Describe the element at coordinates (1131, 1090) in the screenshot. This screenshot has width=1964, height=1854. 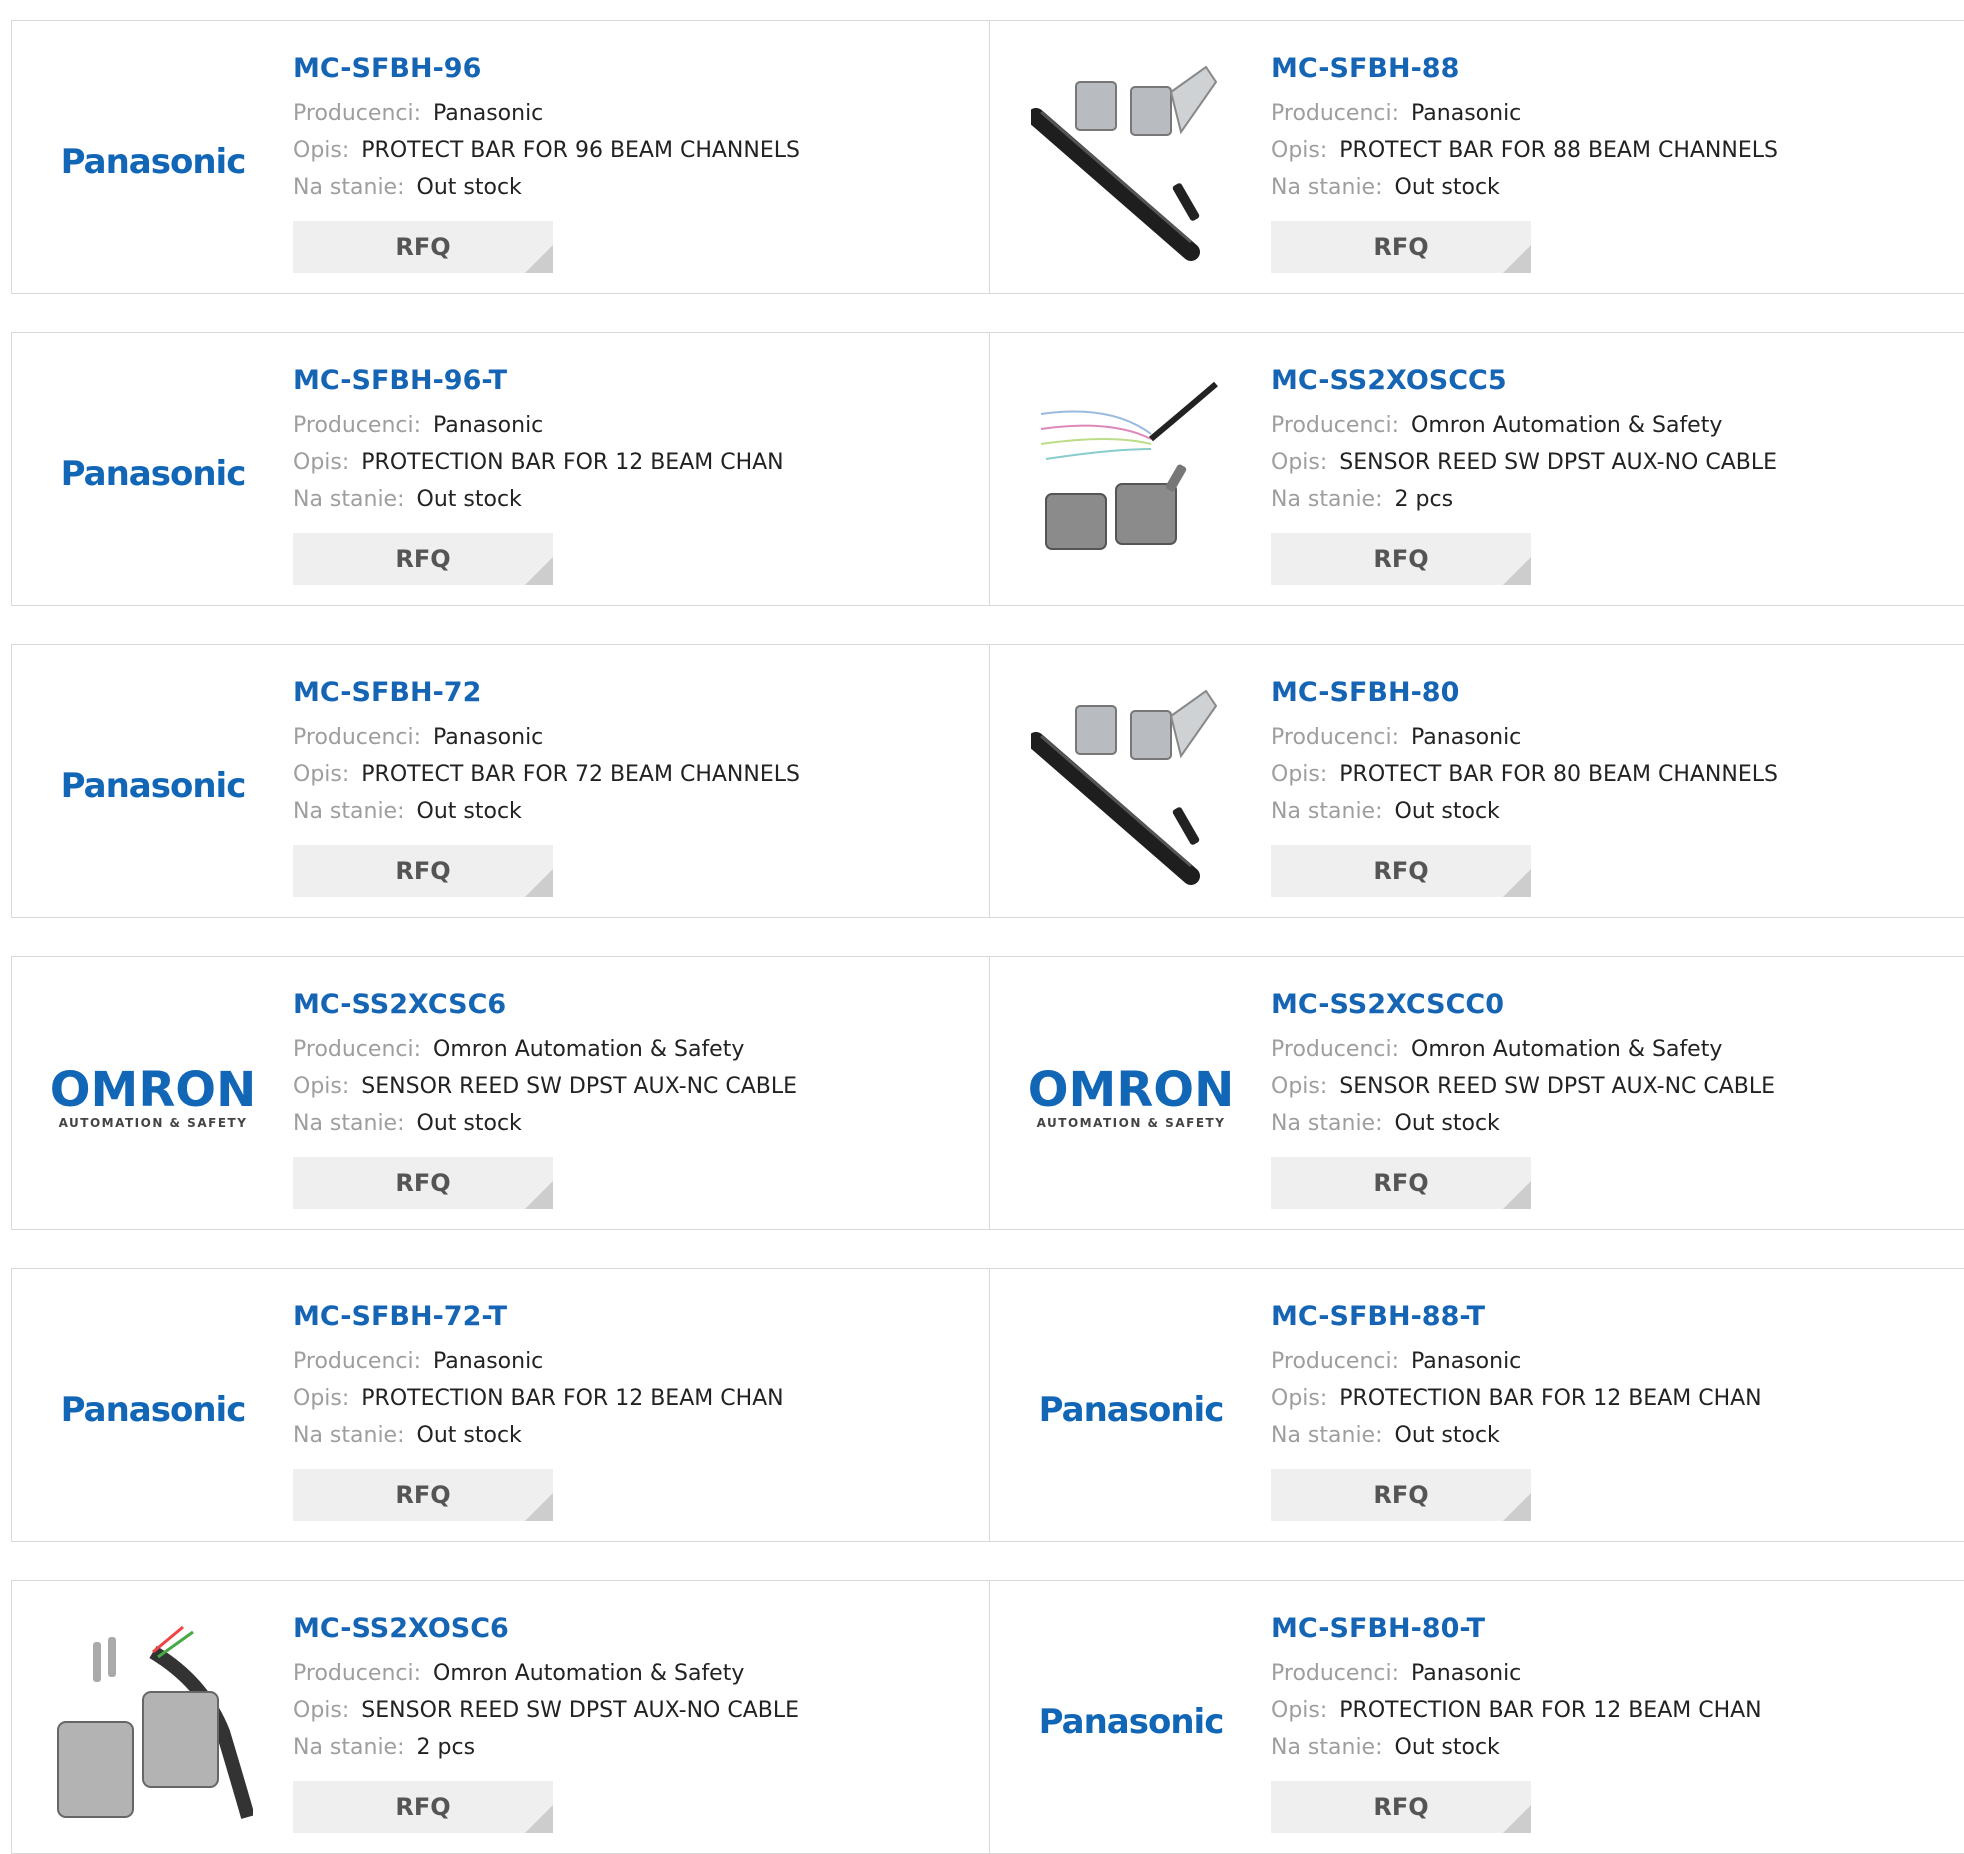
I see `omron-logo-word: OMRON` at that location.